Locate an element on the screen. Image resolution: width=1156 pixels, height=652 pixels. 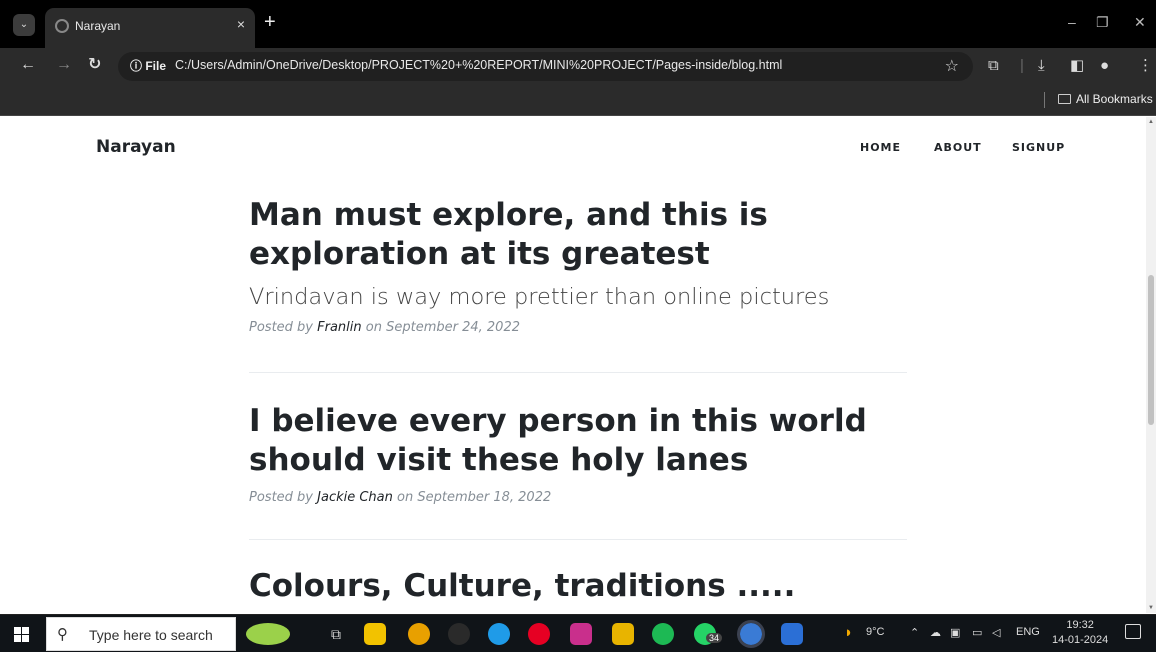
page-scrollbar: ▲ ▼ is located at coordinates (1151, 365).